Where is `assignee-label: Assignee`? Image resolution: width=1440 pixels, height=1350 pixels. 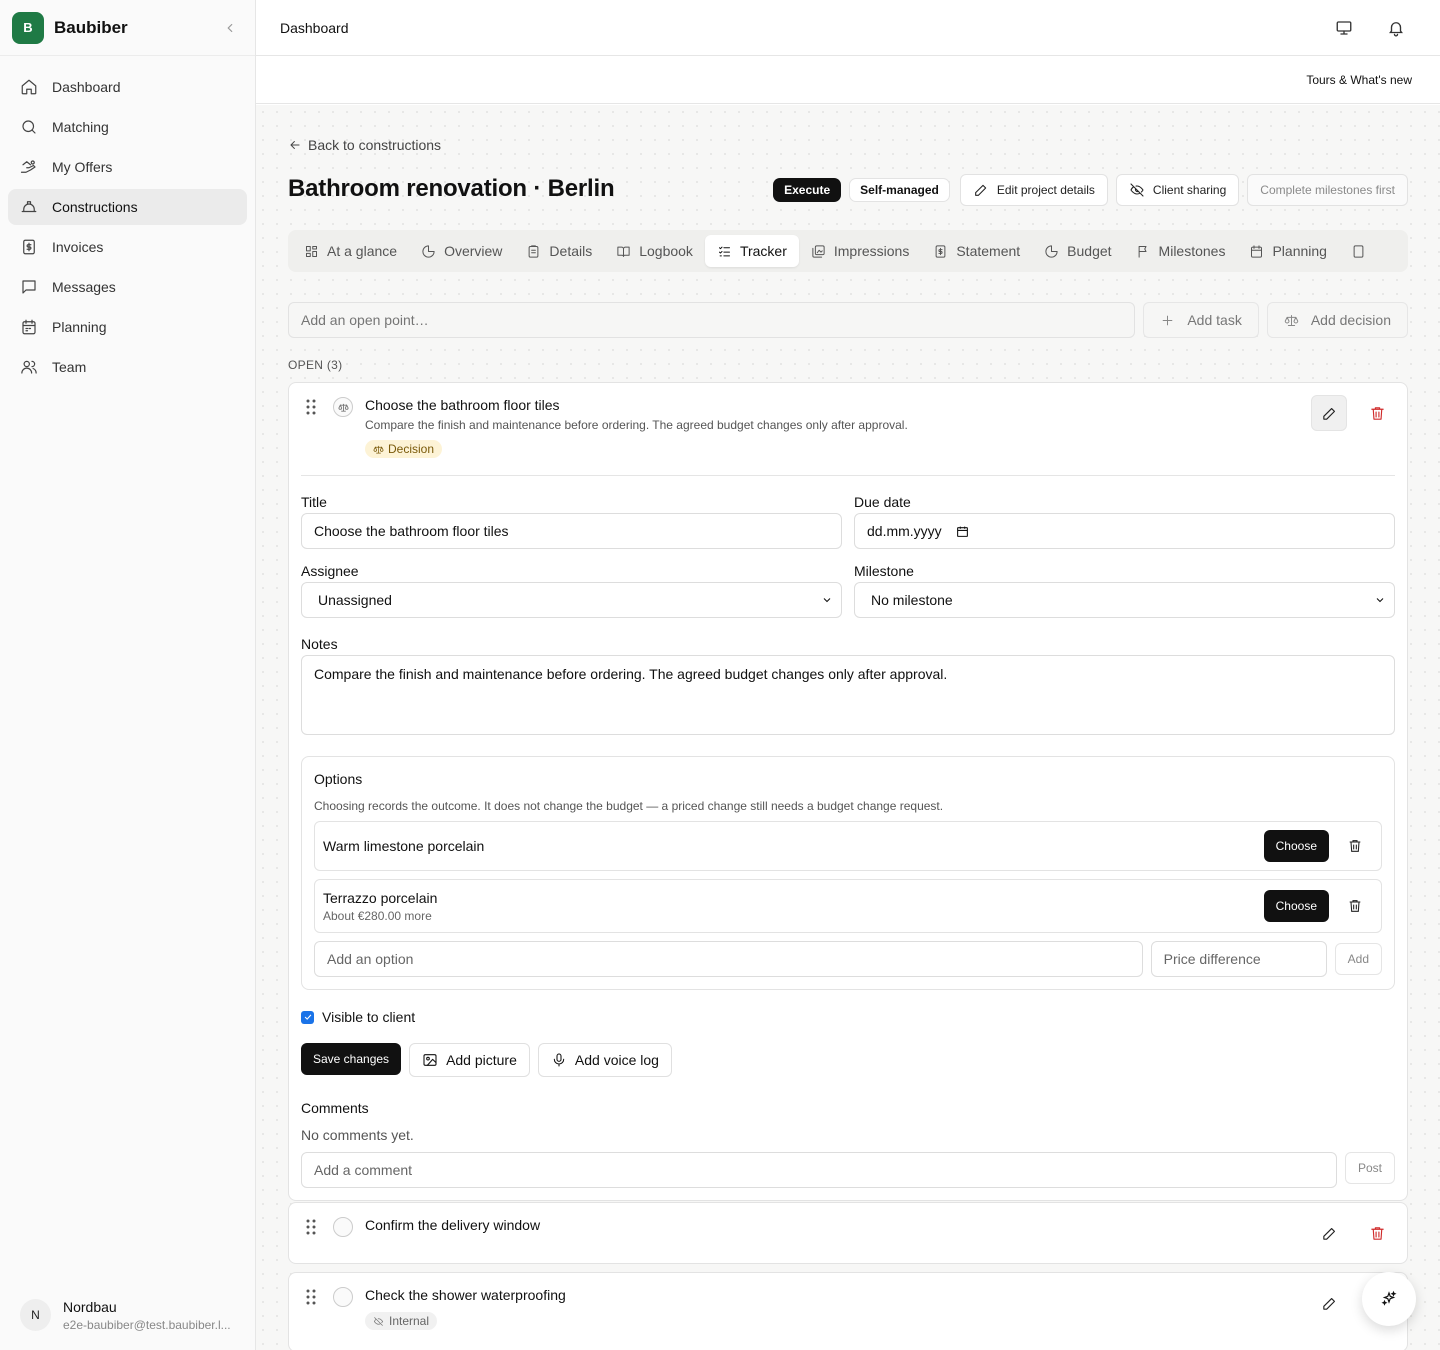
assignee-label: Assignee is located at coordinates (330, 571).